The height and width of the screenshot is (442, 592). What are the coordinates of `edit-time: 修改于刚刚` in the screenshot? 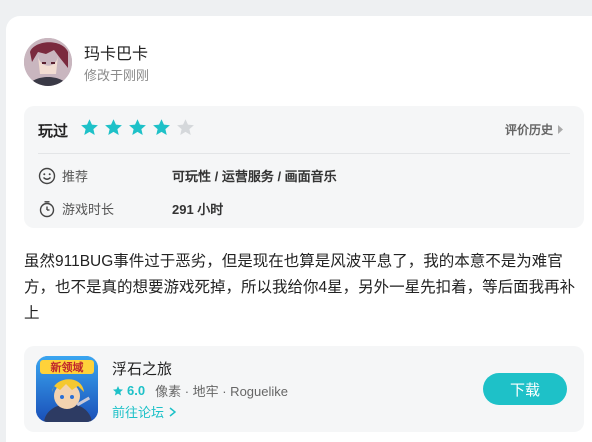 It's located at (117, 75).